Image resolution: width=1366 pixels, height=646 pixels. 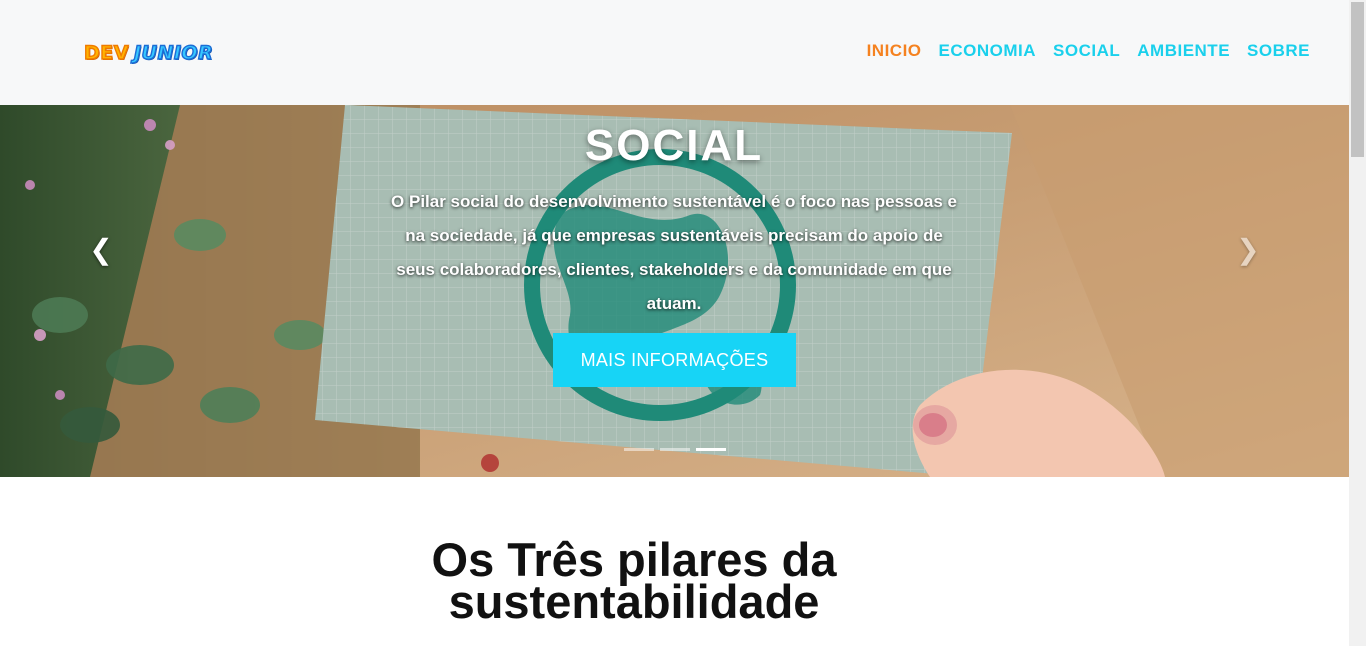 What do you see at coordinates (1278, 51) in the screenshot?
I see `nav-link-sobre: SOBRE` at bounding box center [1278, 51].